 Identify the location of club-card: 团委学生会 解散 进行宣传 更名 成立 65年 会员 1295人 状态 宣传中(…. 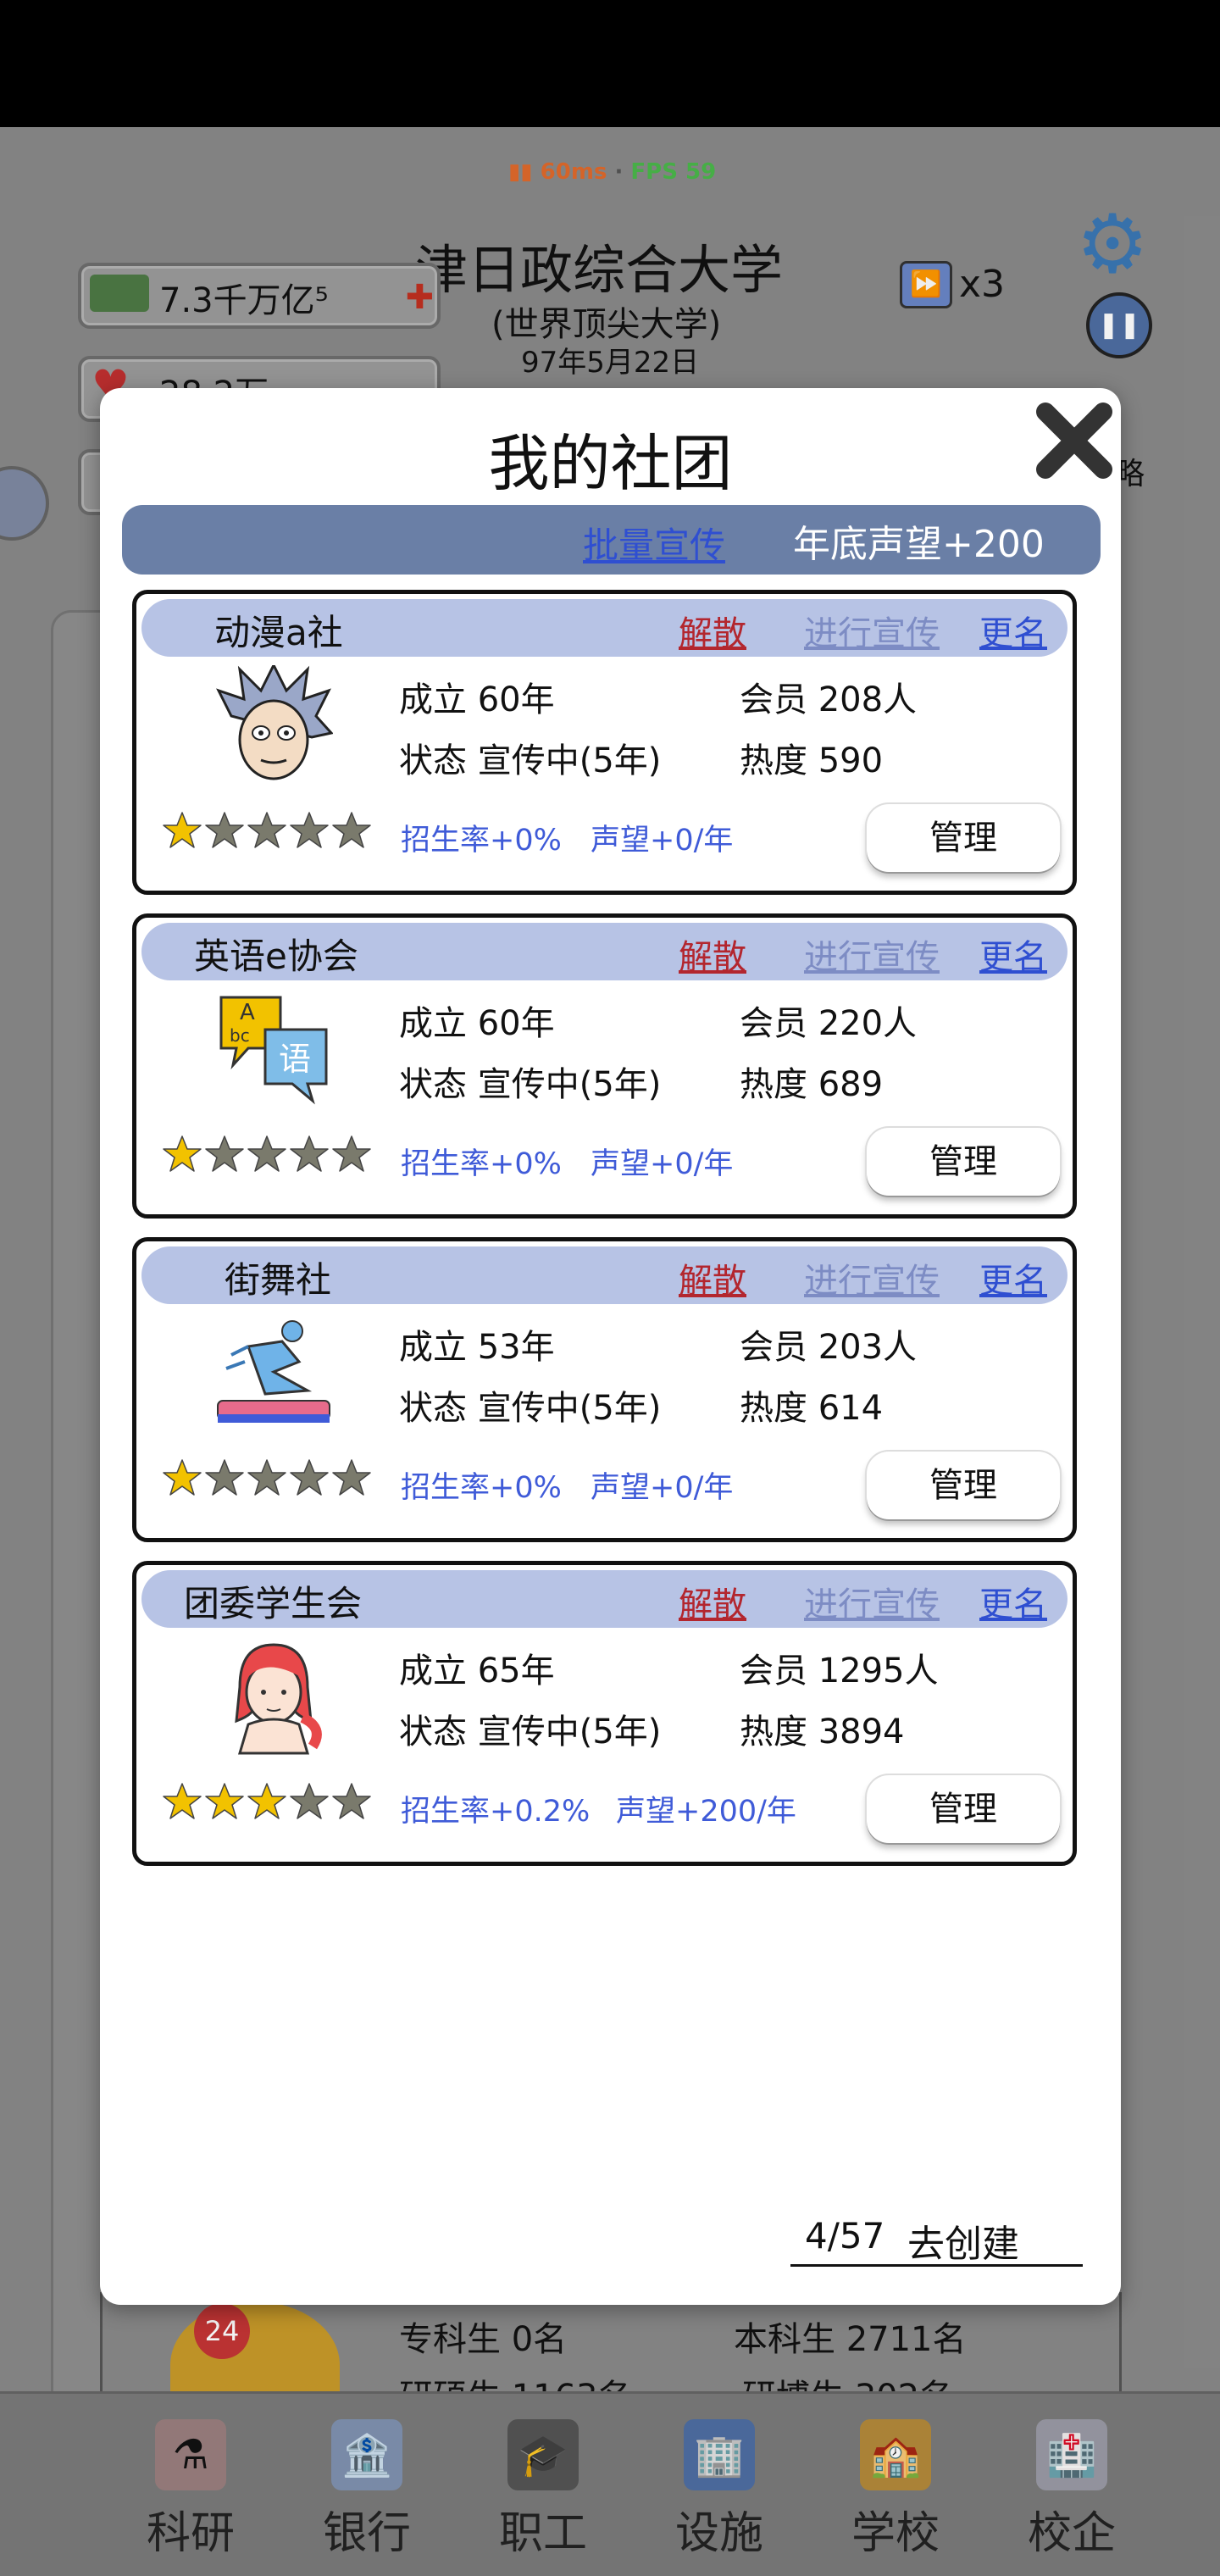
(604, 1713).